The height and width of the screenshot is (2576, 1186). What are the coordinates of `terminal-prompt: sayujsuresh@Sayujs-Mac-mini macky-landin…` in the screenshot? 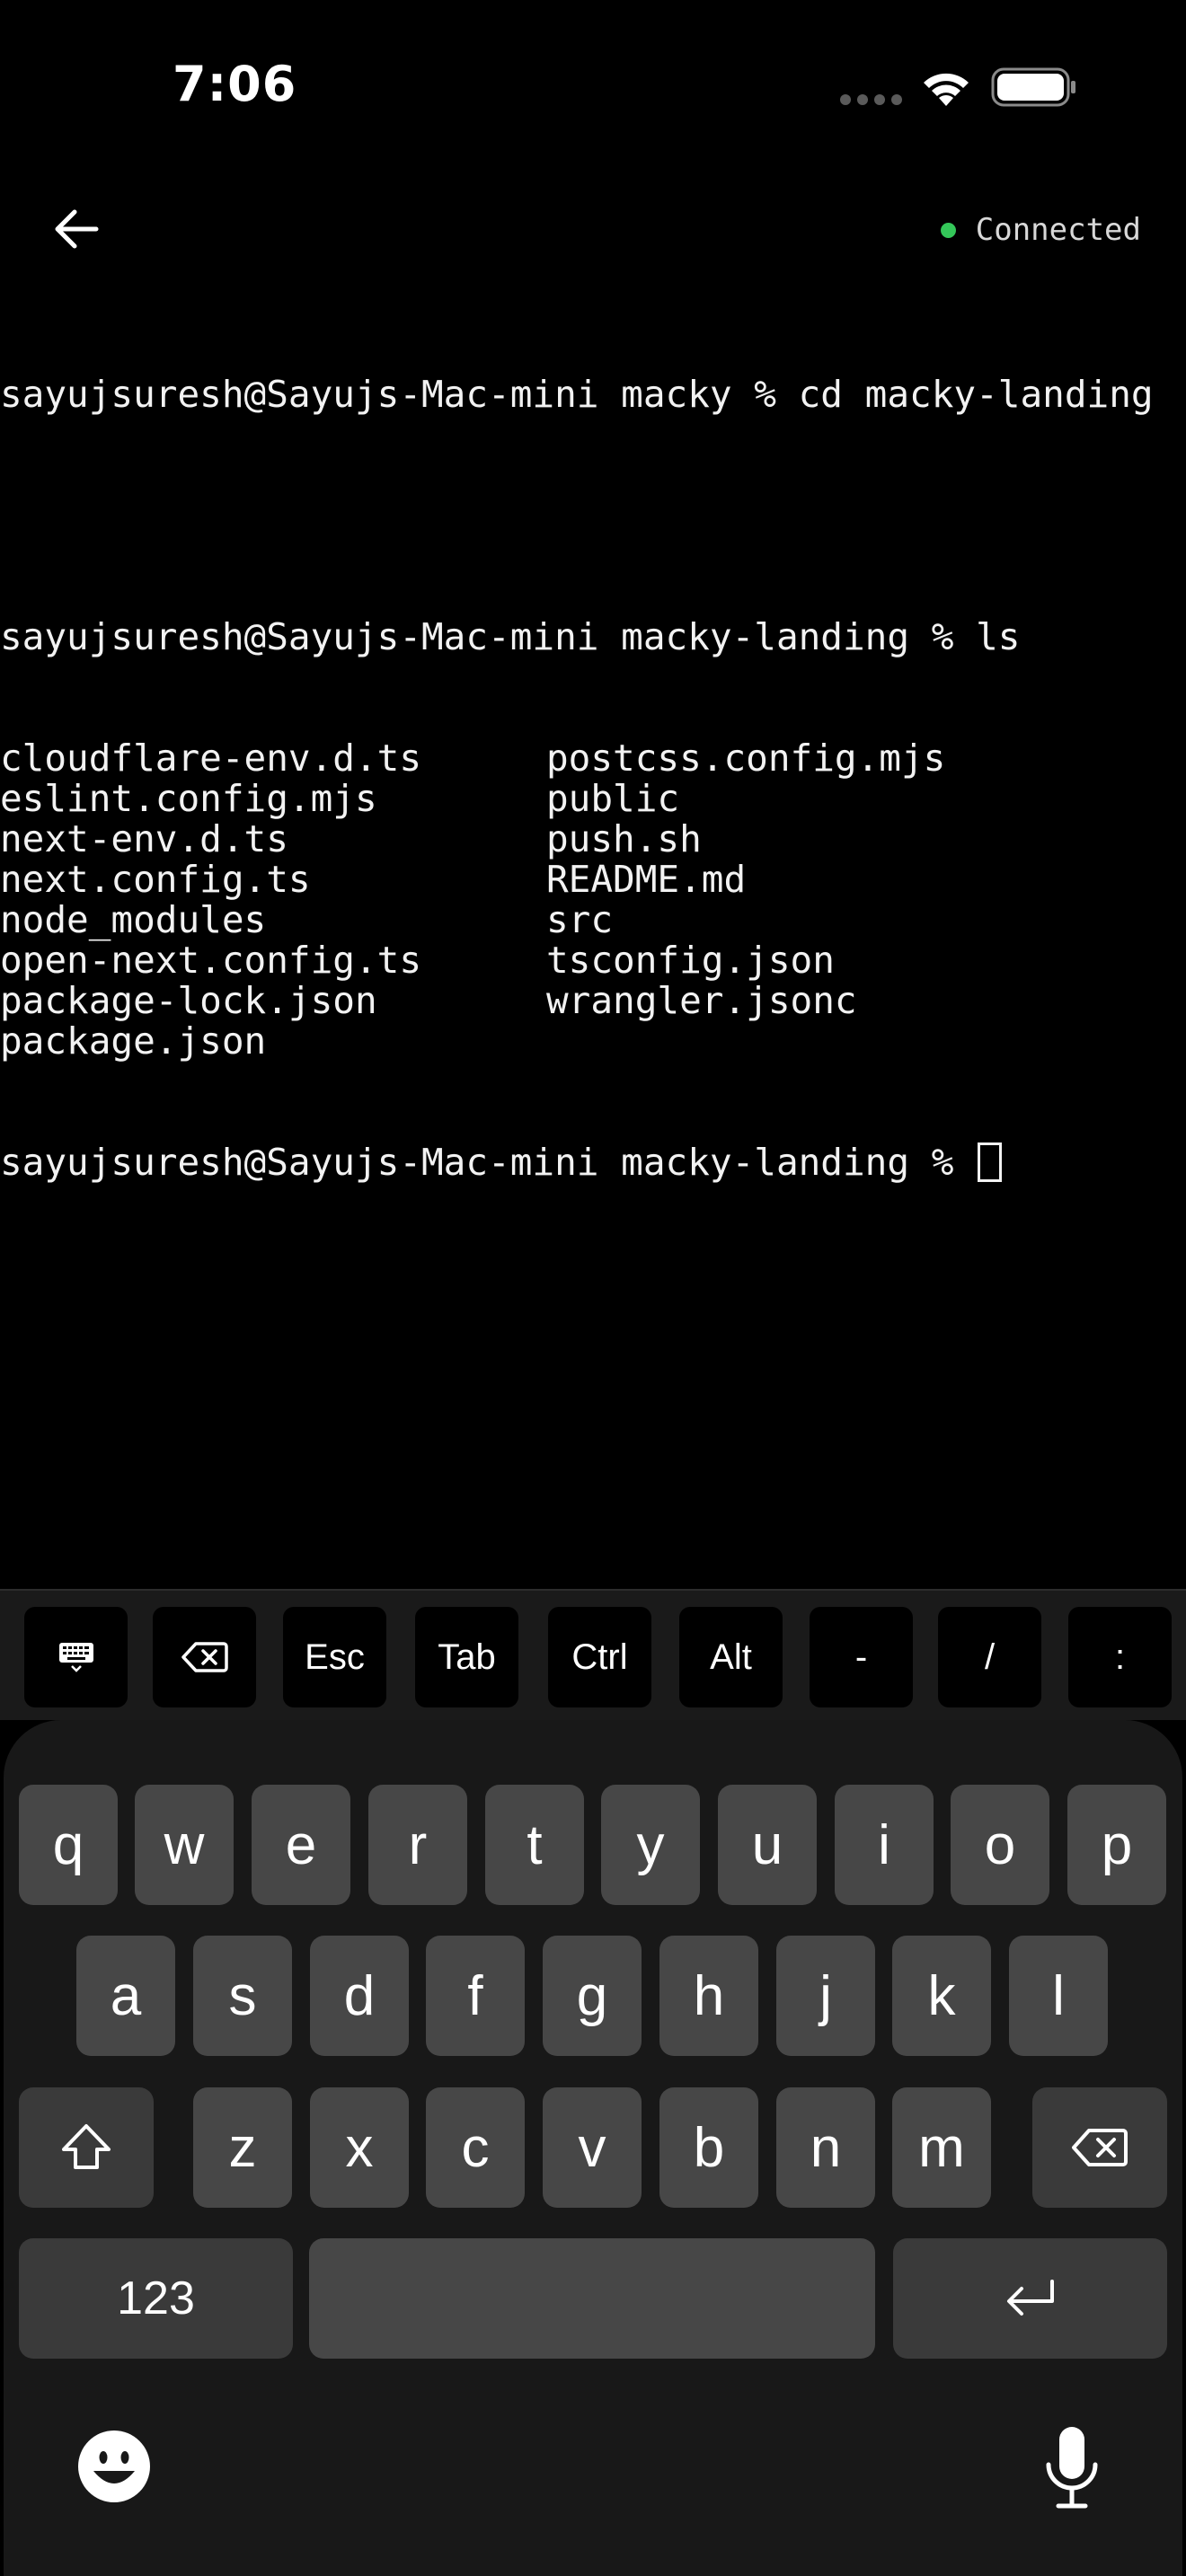 It's located at (489, 1162).